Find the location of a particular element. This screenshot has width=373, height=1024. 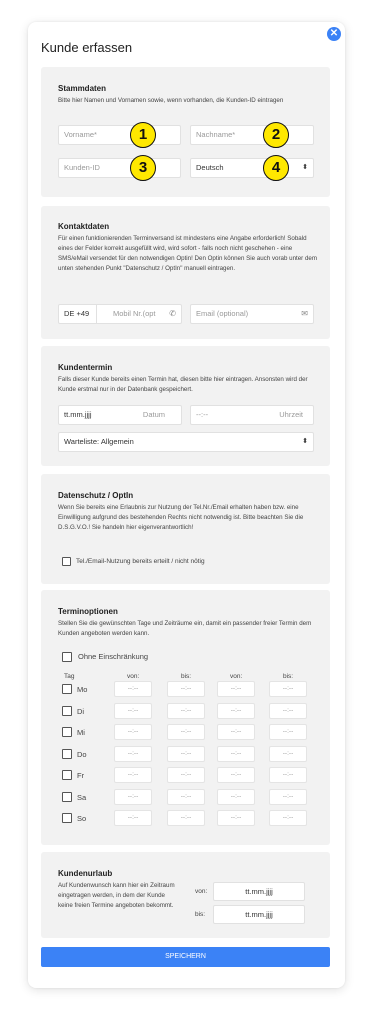

waitlist-select: Warteliste: Allgemein ⬍ is located at coordinates (186, 442).